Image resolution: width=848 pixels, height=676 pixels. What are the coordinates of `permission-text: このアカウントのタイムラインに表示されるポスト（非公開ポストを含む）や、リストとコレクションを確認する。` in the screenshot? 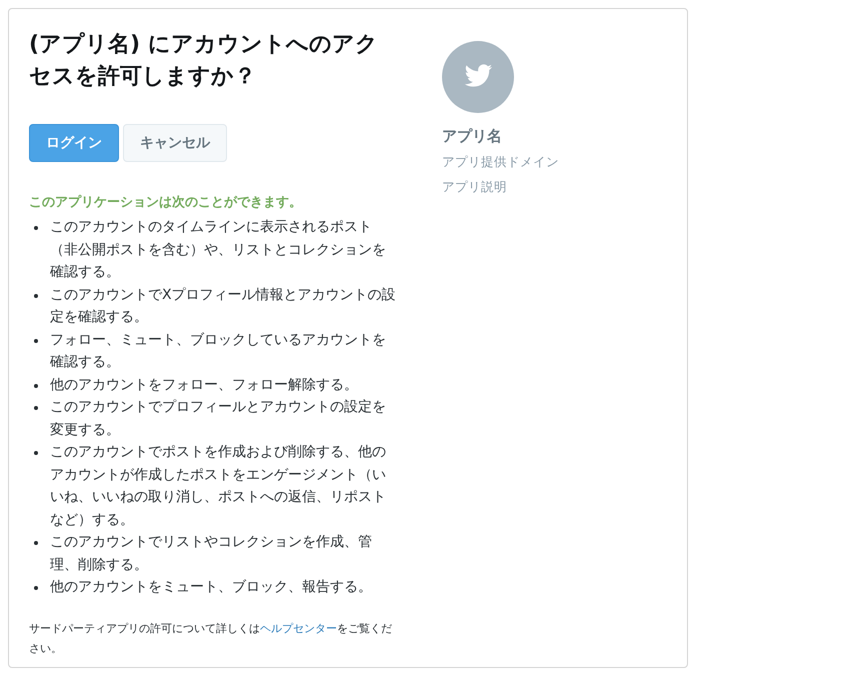 It's located at (218, 250).